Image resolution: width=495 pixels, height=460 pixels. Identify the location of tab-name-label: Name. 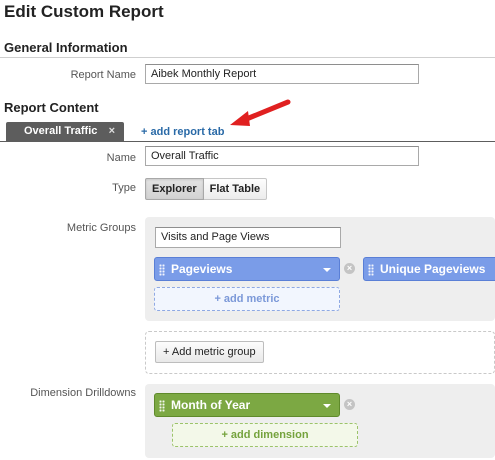
(121, 158).